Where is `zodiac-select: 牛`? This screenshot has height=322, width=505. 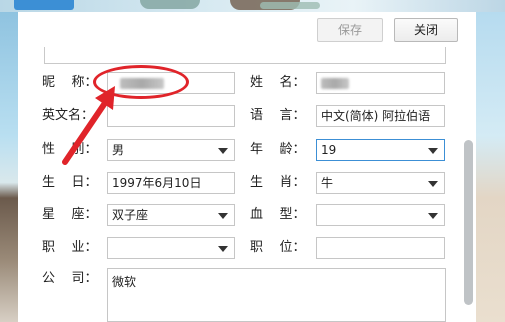 zodiac-select: 牛 is located at coordinates (380, 183).